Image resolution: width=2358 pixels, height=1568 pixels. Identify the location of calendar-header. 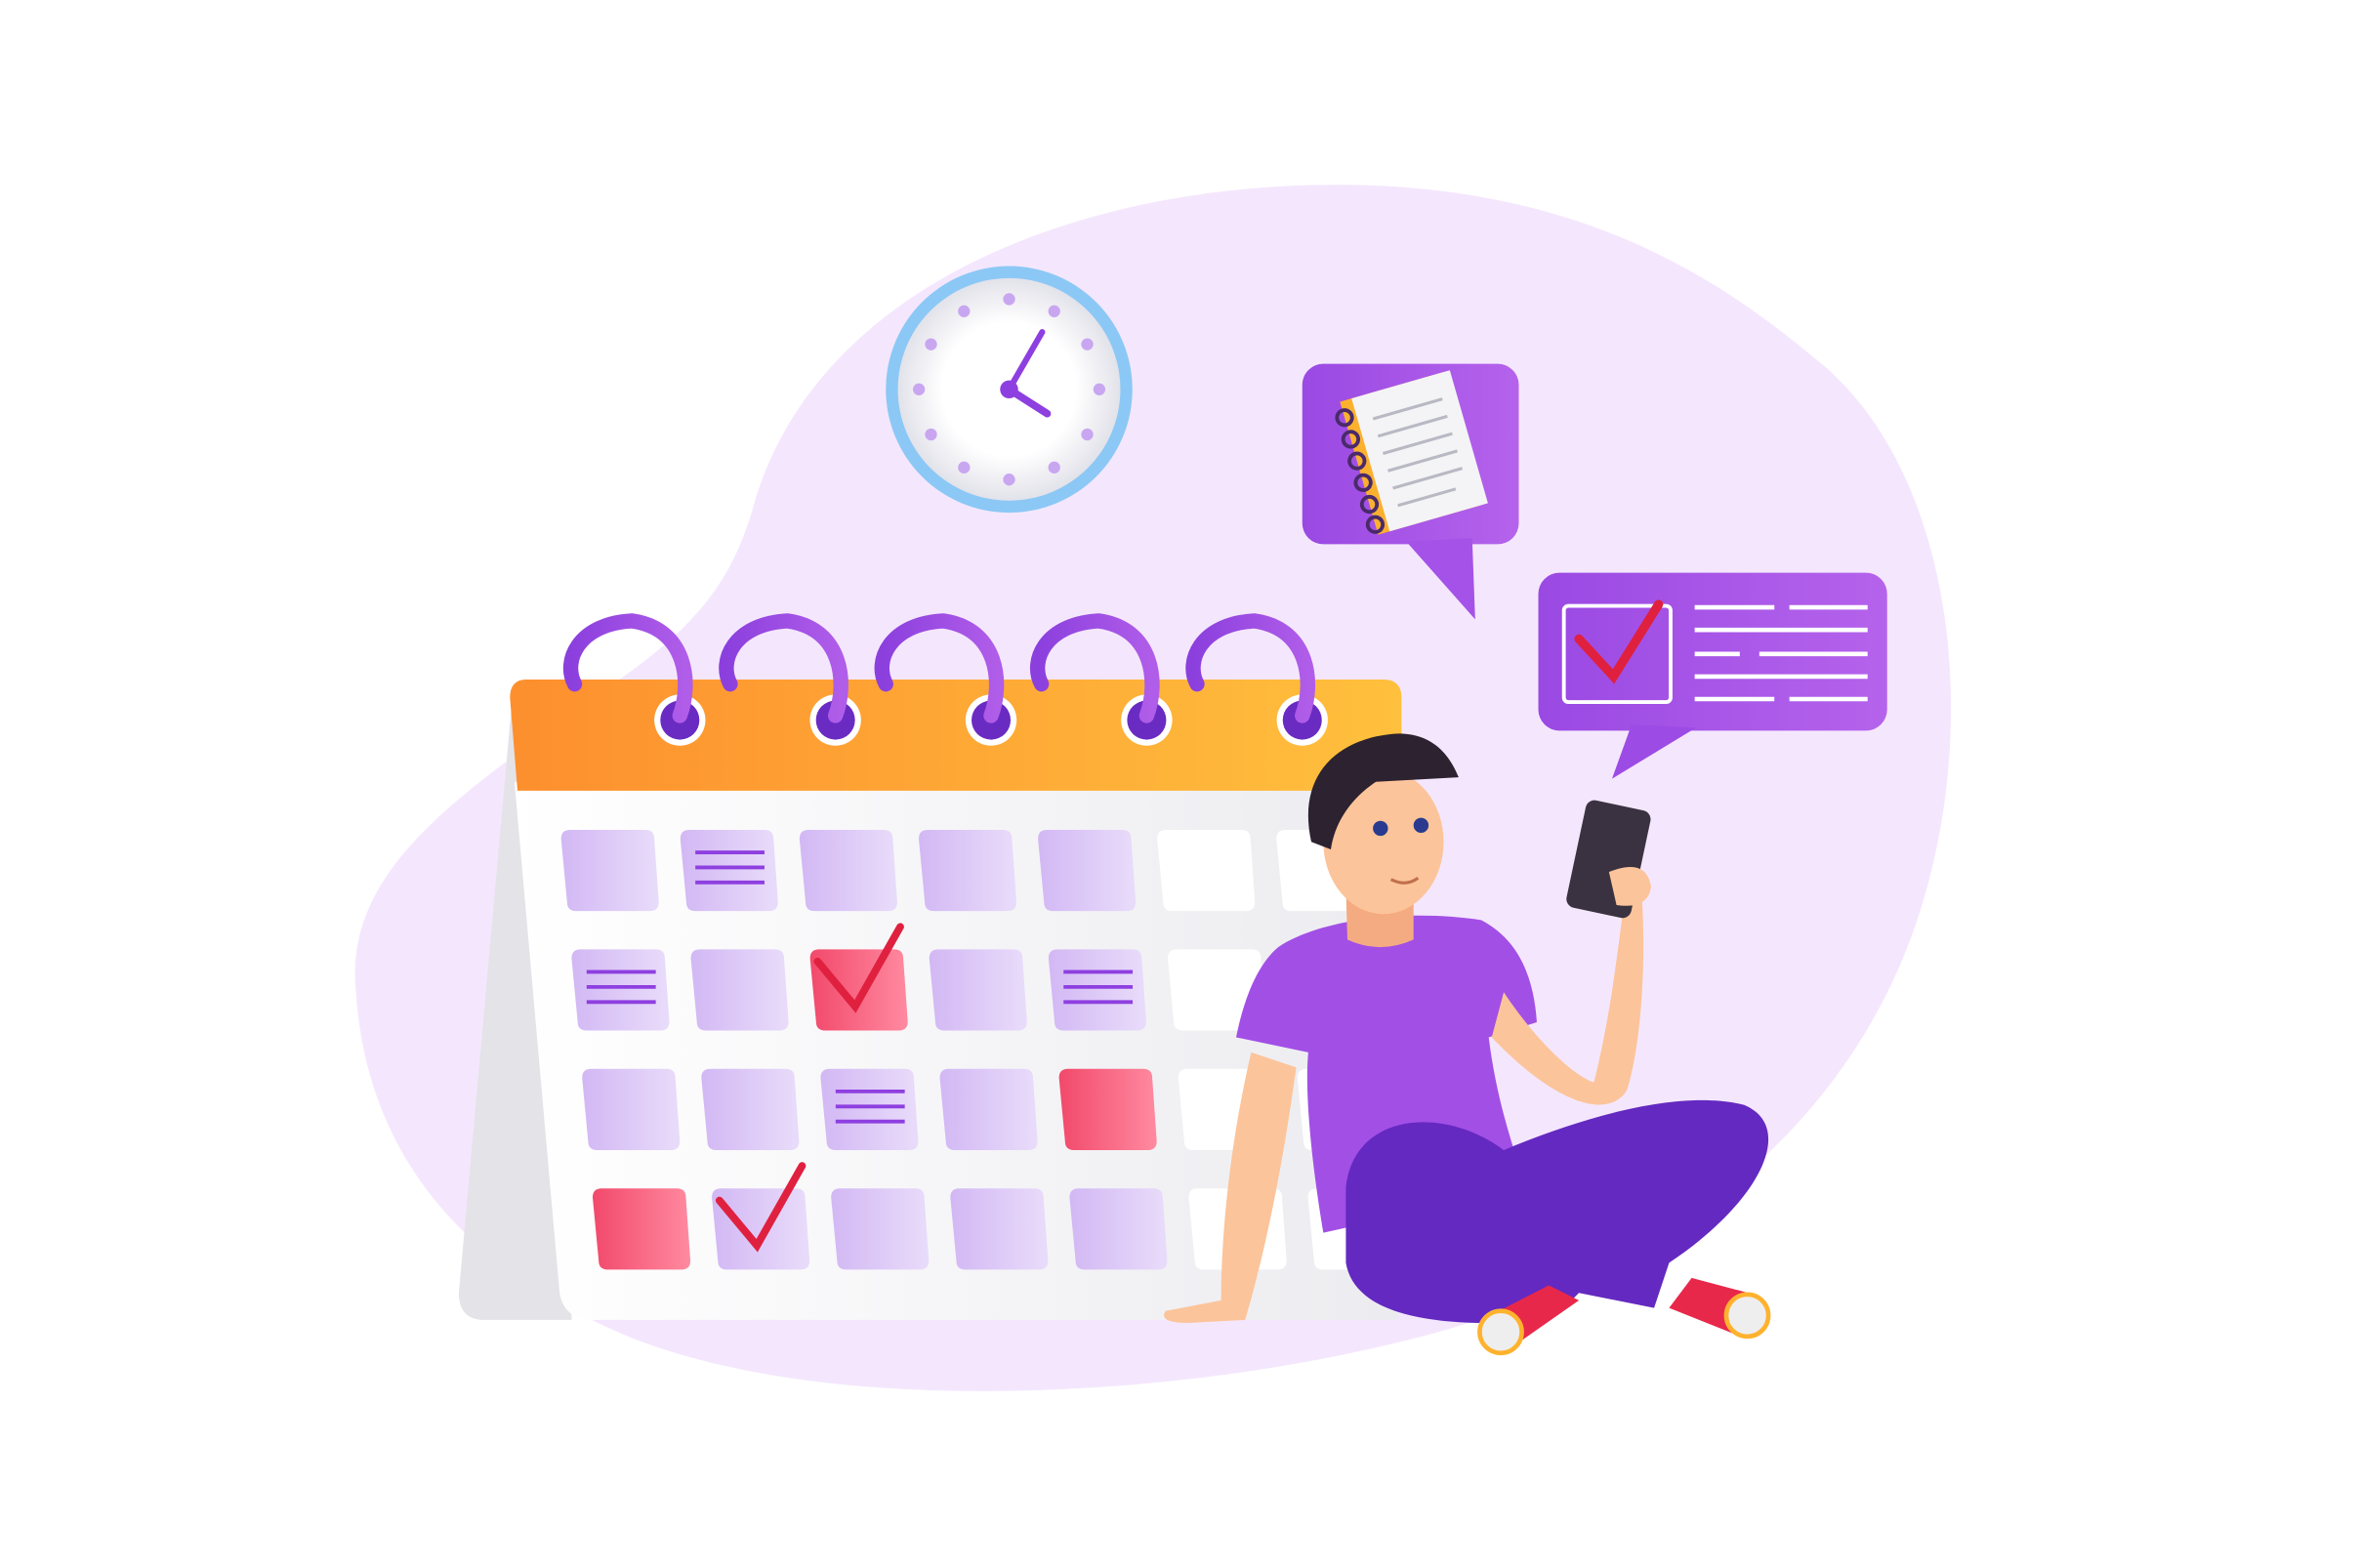
(956, 735).